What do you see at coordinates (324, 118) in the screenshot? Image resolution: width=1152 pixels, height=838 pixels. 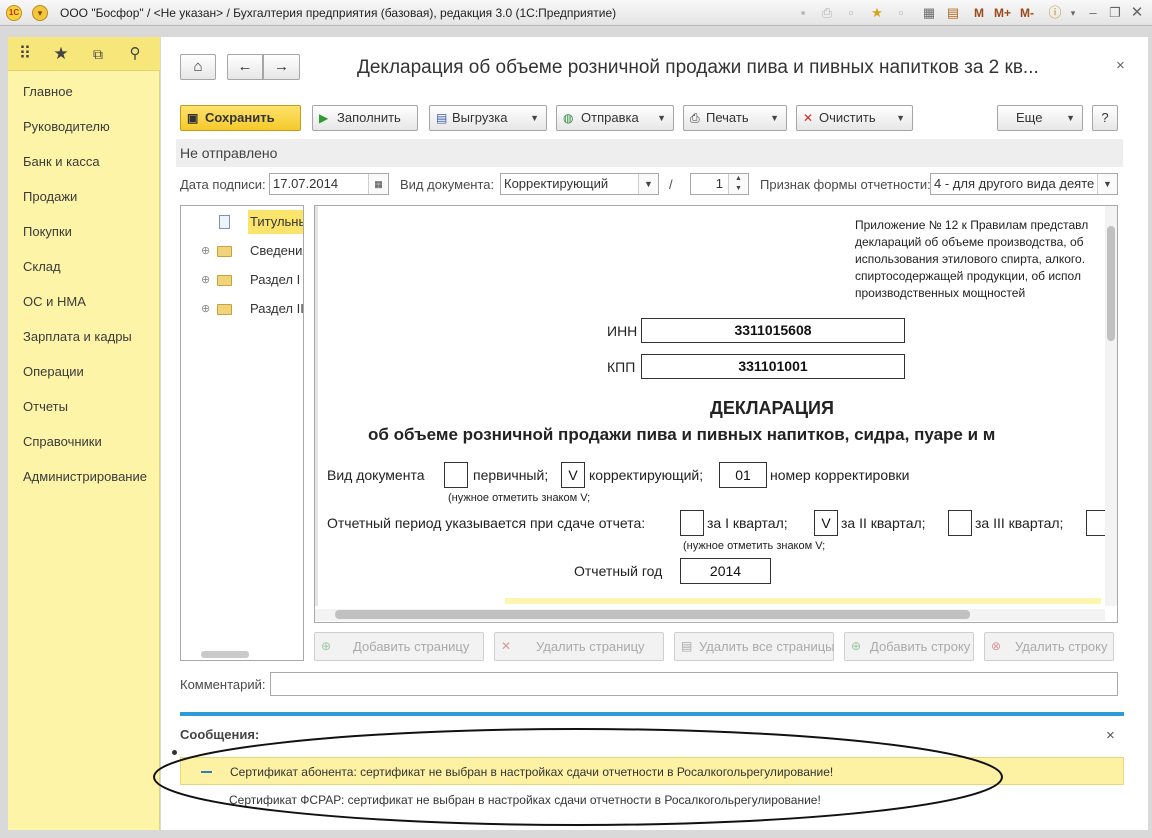 I see `play-icon: ▶` at bounding box center [324, 118].